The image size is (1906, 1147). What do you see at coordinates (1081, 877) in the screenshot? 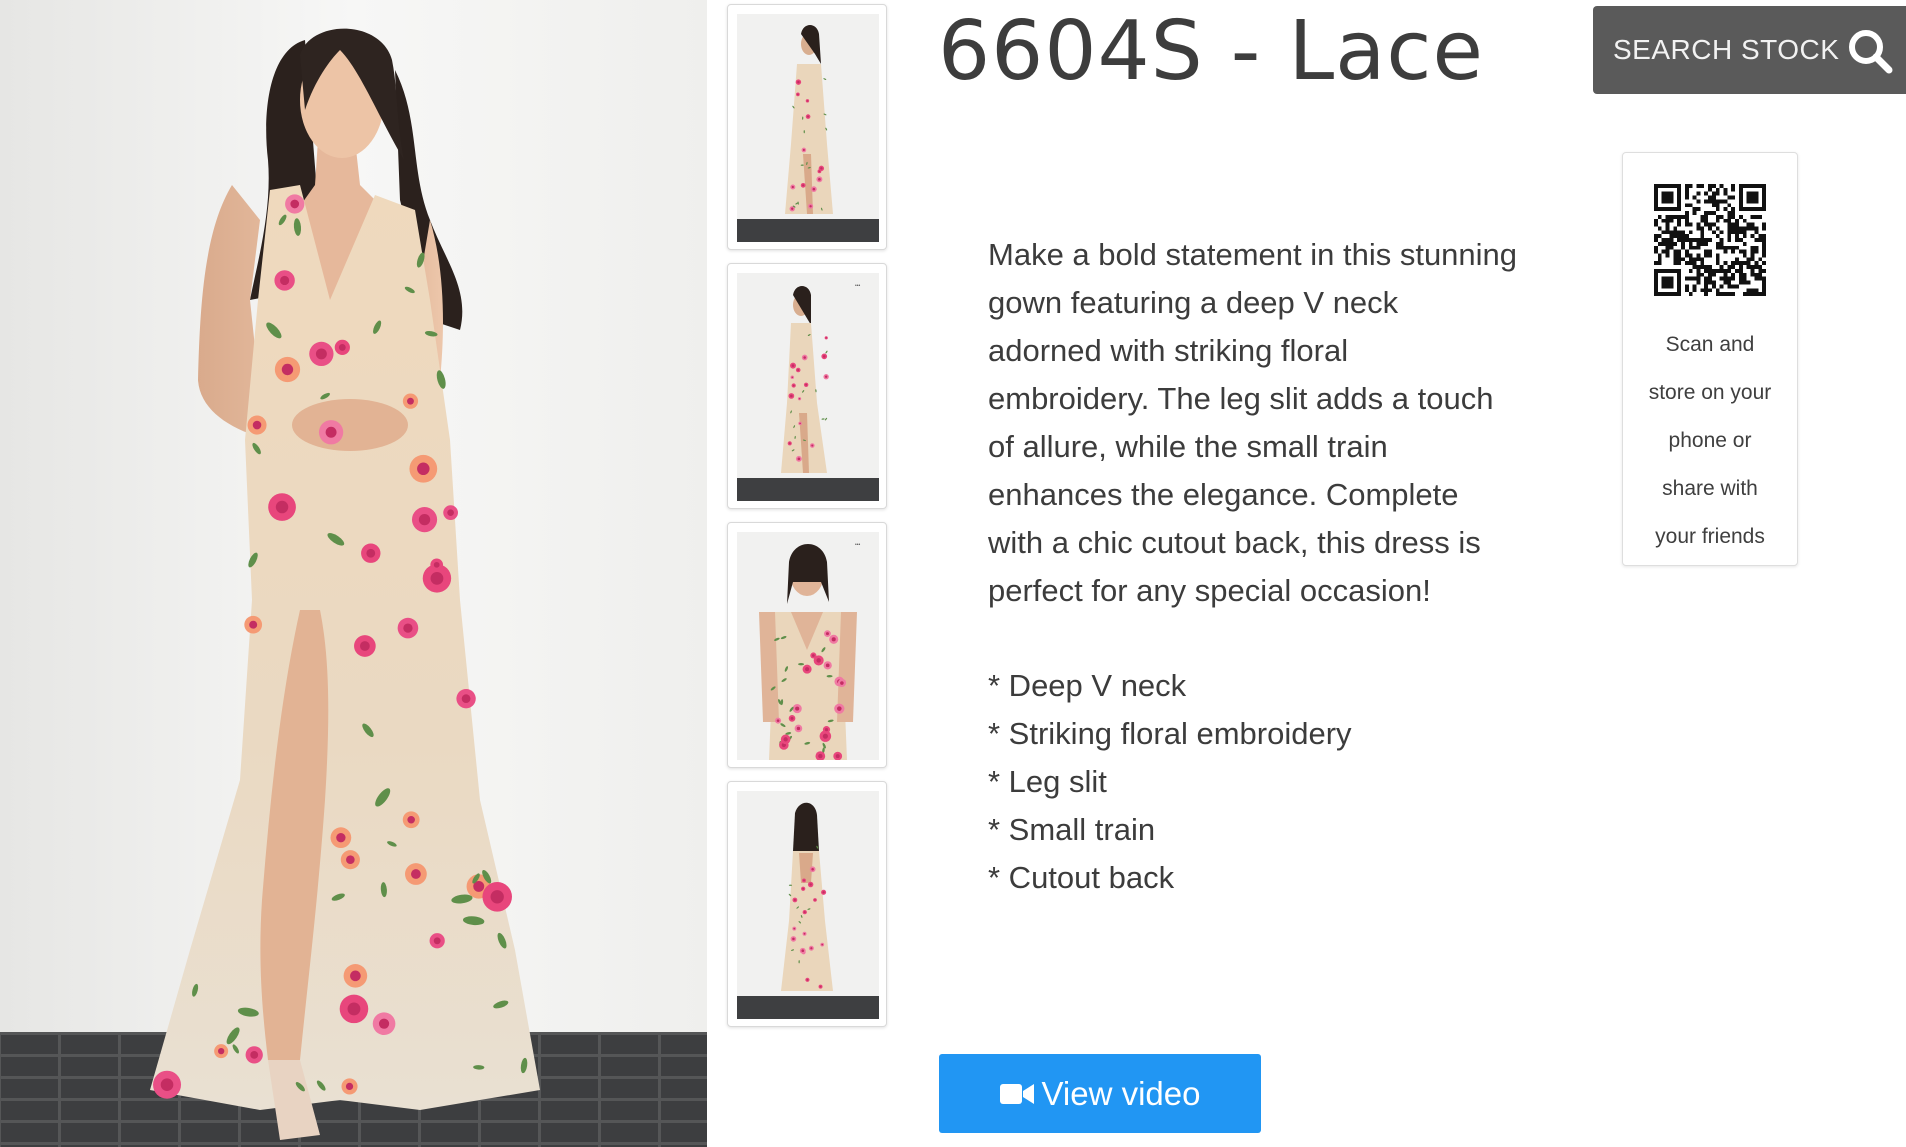
I see `feature-item: * Cutout back` at bounding box center [1081, 877].